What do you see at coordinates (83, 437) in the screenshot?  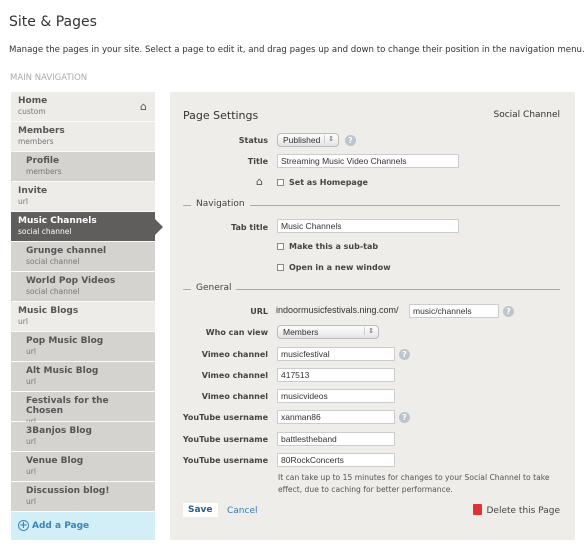 I see `page-item-3banjos-blog: 3Banjos Blog url` at bounding box center [83, 437].